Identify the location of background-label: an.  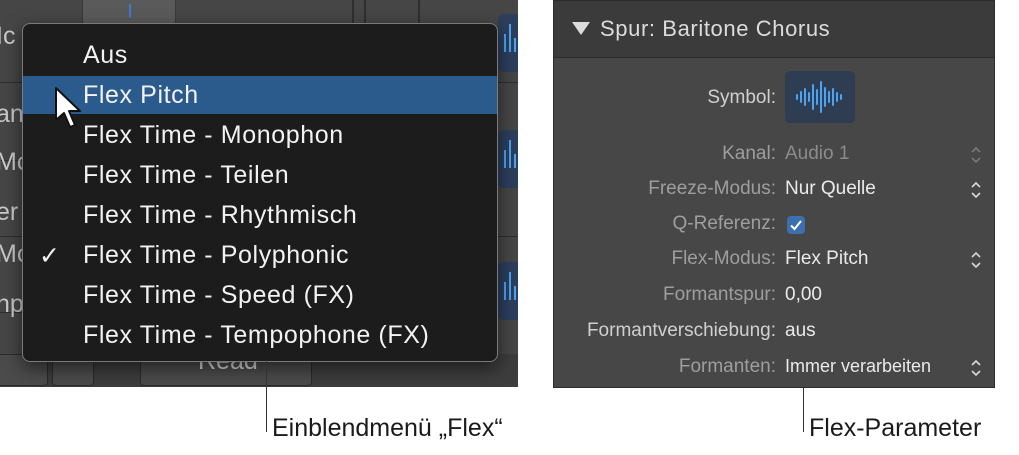
(12, 114).